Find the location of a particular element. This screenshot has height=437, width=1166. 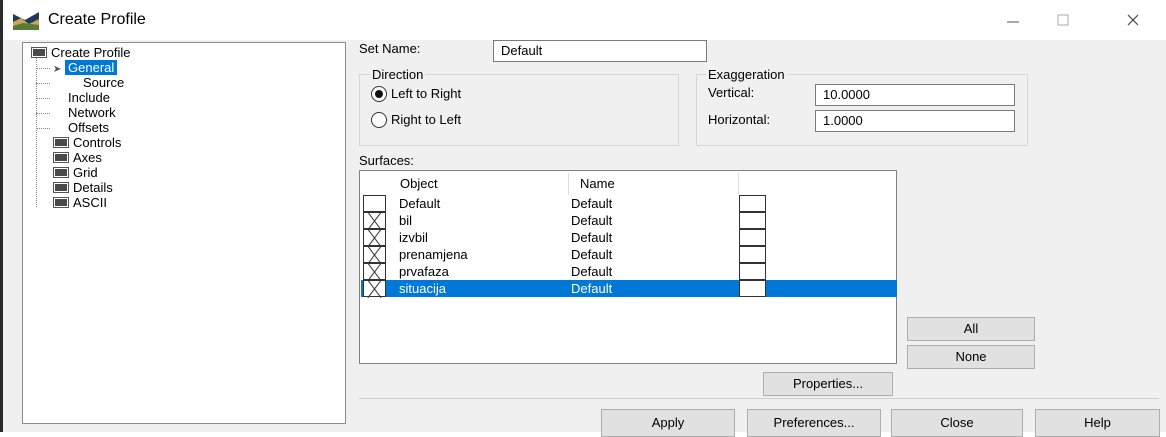

maximize-button is located at coordinates (1063, 19).